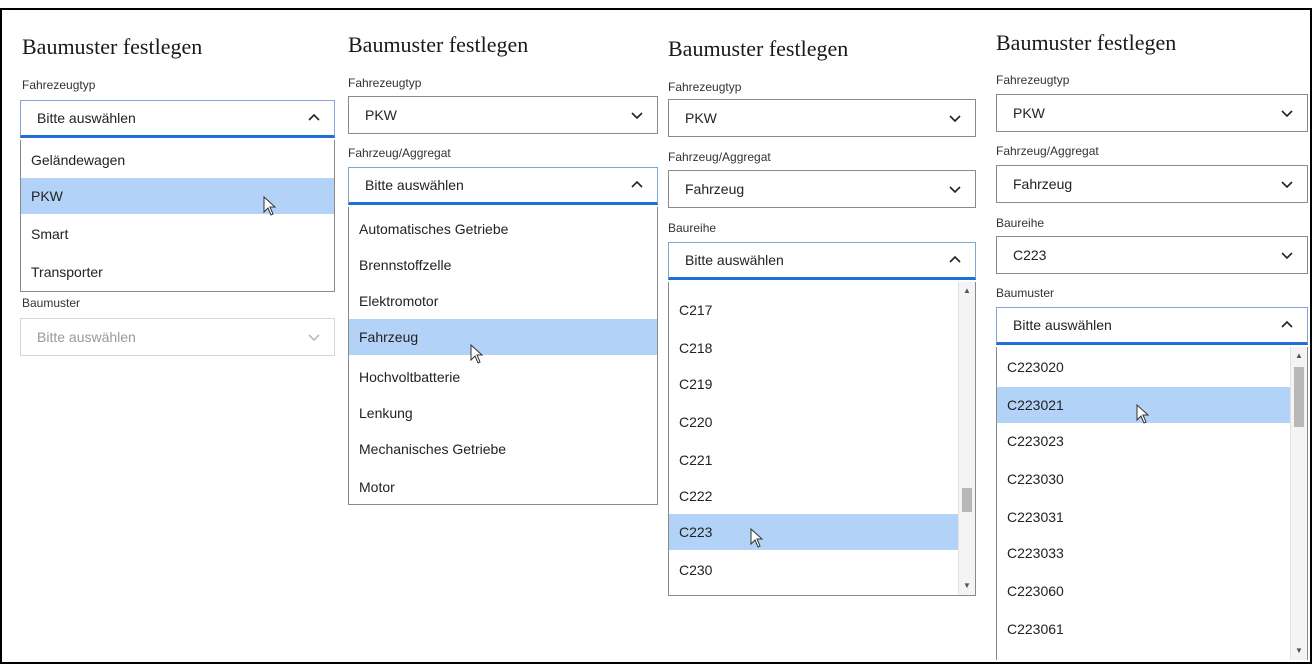 The height and width of the screenshot is (664, 1314). What do you see at coordinates (177, 234) in the screenshot?
I see `option-smart: Smart` at bounding box center [177, 234].